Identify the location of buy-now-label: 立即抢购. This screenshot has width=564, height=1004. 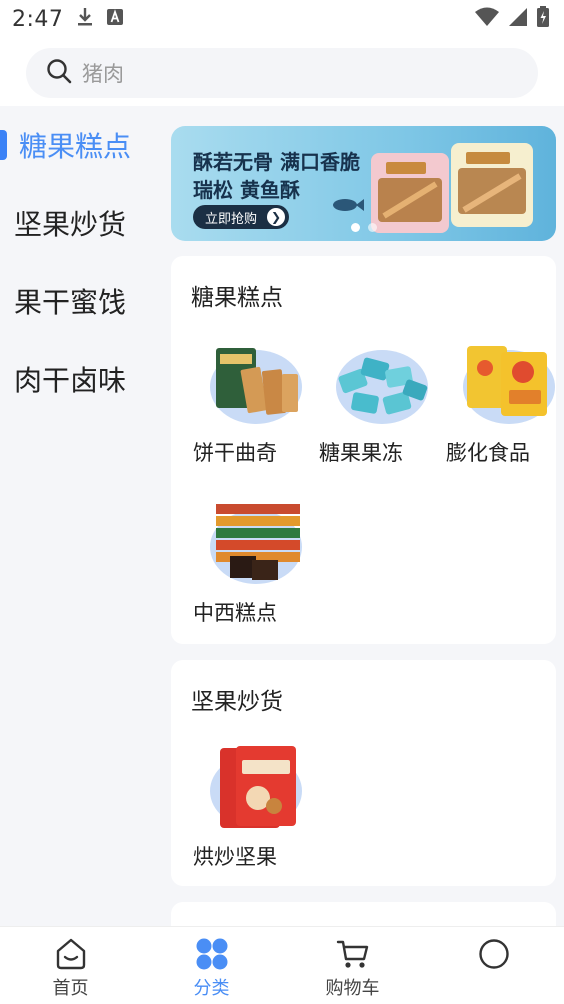
(231, 219).